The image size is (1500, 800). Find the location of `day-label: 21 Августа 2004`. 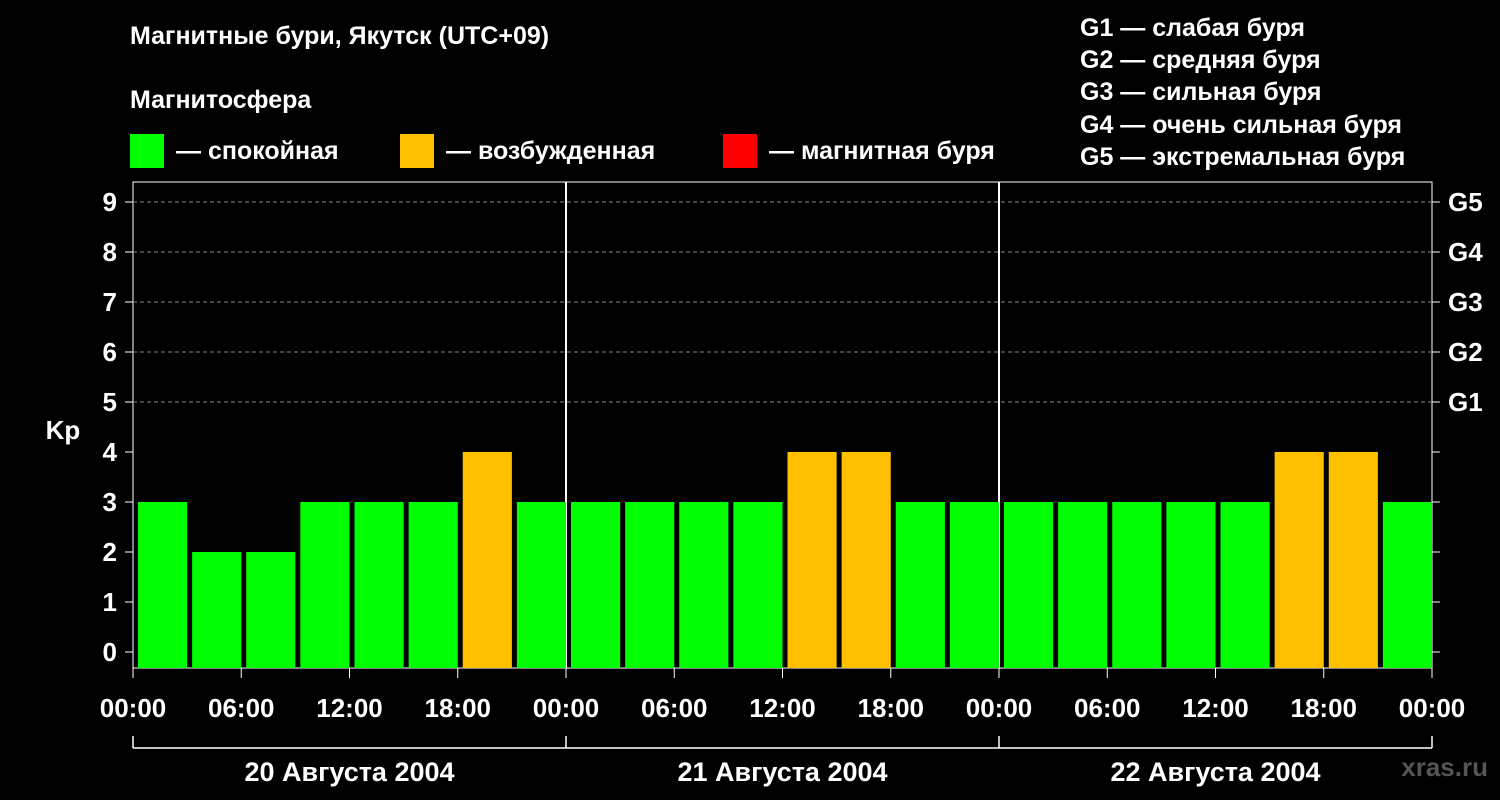

day-label: 21 Августа 2004 is located at coordinates (782, 772).